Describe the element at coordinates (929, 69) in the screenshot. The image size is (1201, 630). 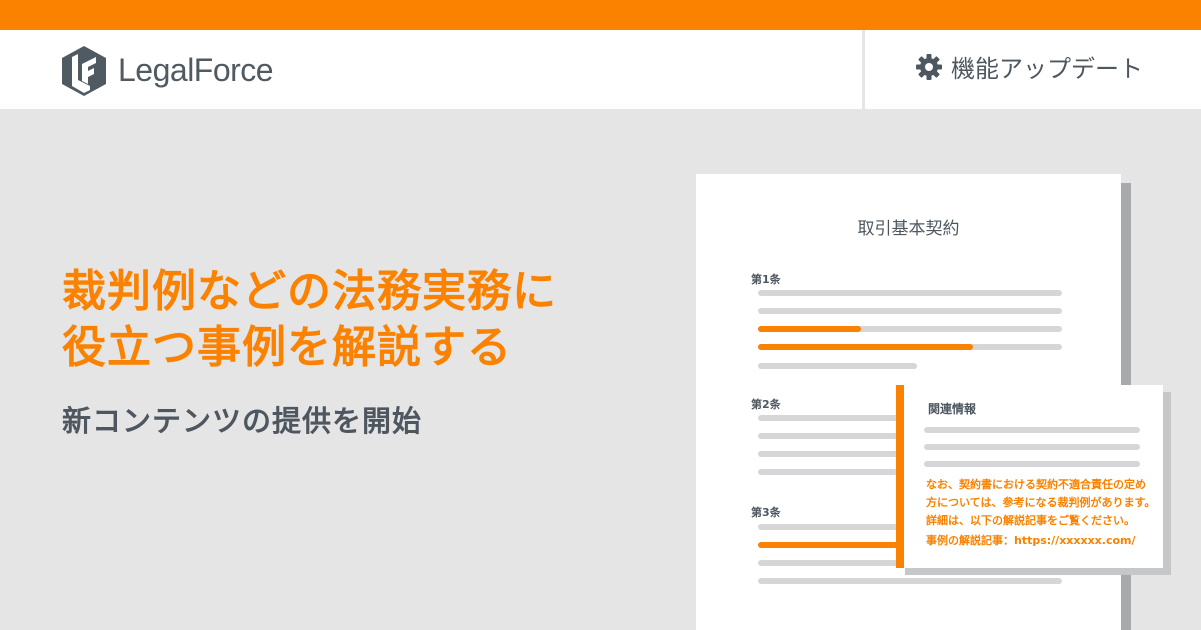
I see `gear-icon` at that location.